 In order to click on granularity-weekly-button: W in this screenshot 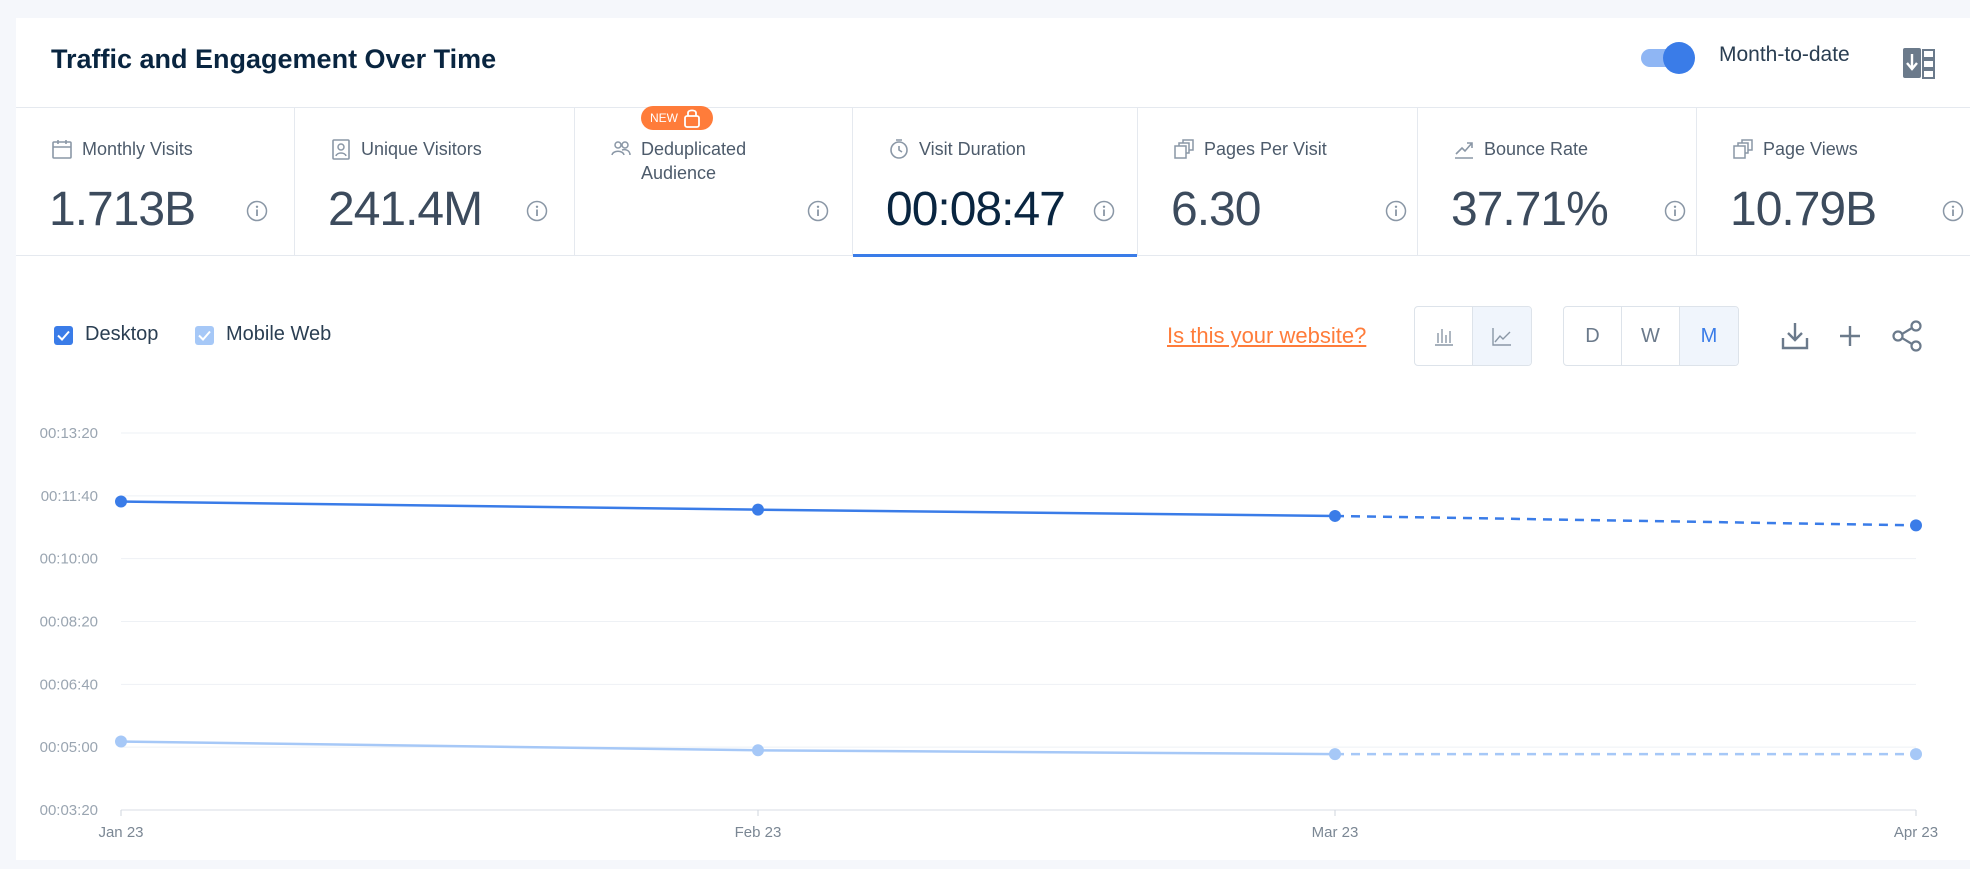, I will do `click(1651, 336)`.